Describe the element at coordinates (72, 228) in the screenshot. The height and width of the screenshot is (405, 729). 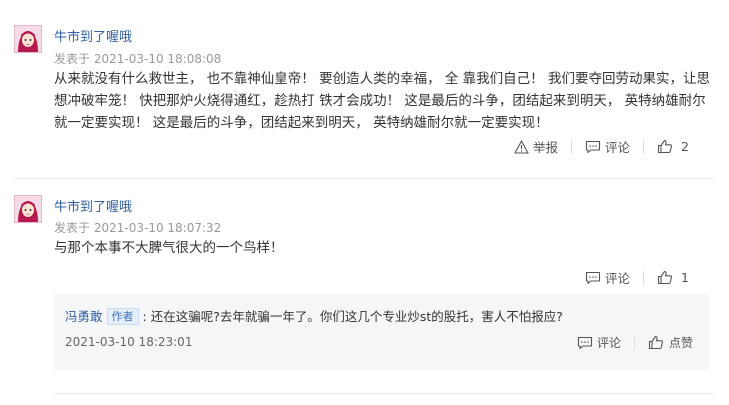
I see `posted-prefix: 发表于` at that location.